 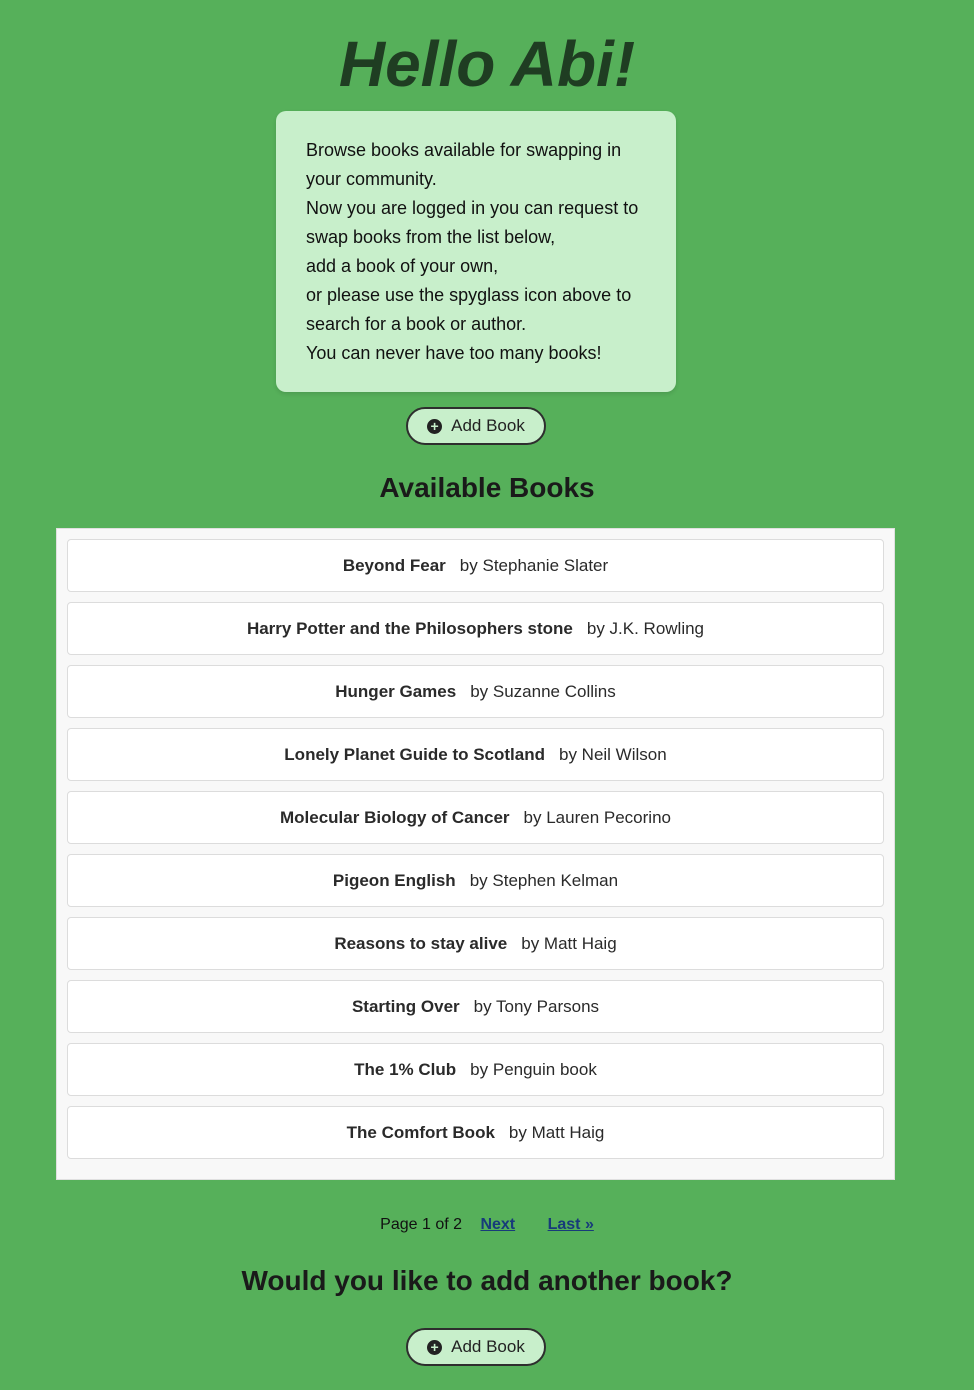 What do you see at coordinates (533, 1069) in the screenshot?
I see `book-author: by Penguin book` at bounding box center [533, 1069].